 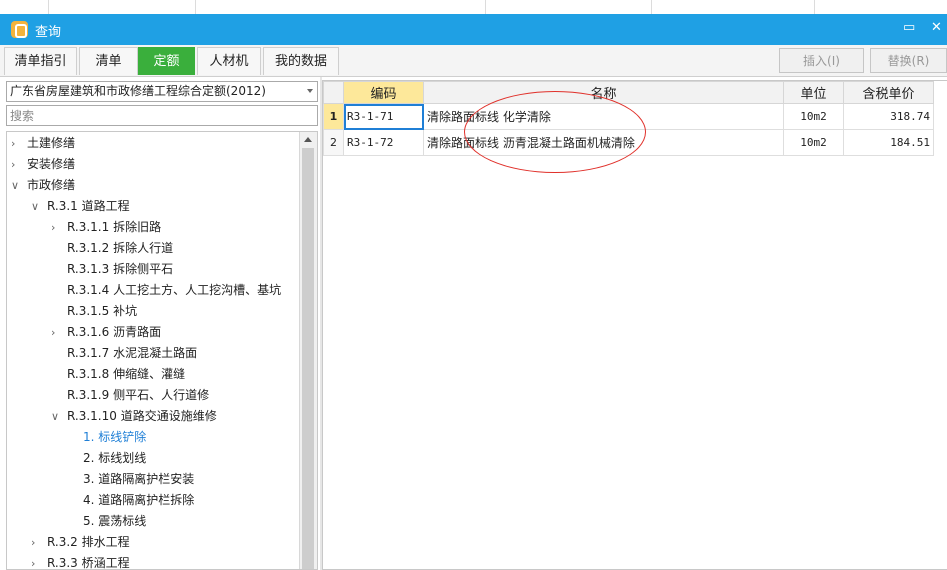 I want to click on column-header-unit: 单位, so click(x=813, y=92).